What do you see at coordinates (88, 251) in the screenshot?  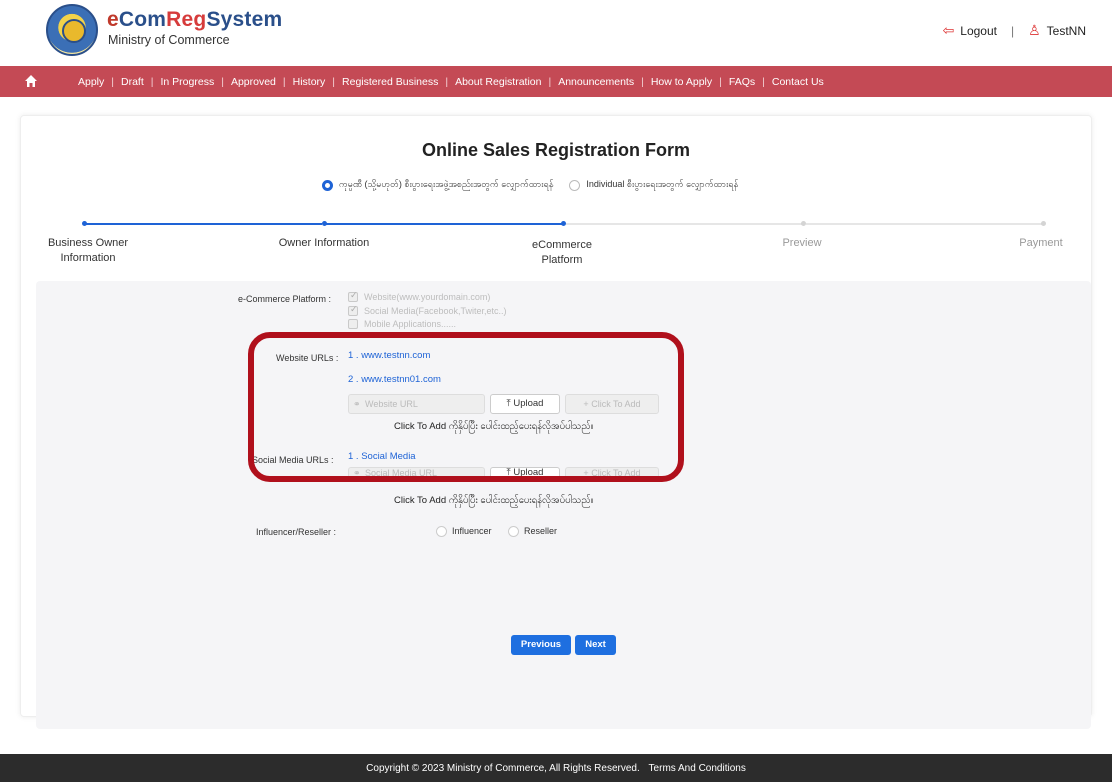 I see `step-business-owner: Business Owner Information` at bounding box center [88, 251].